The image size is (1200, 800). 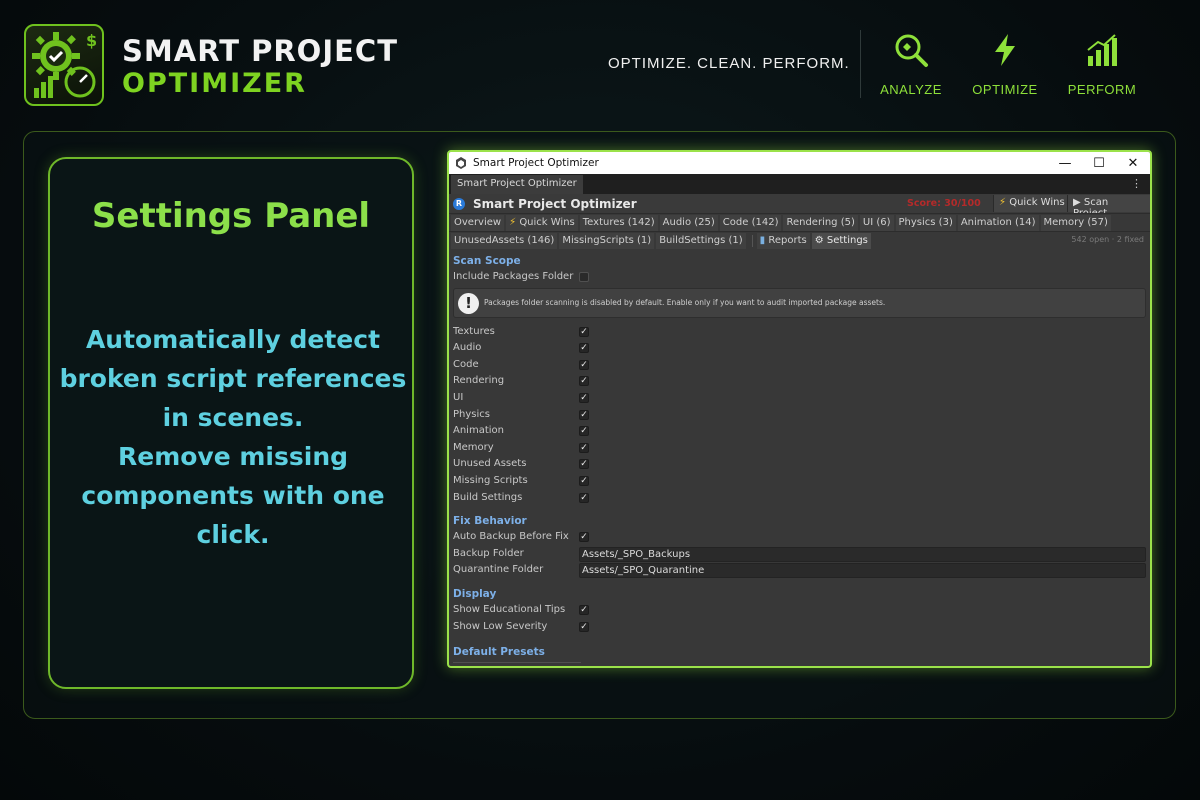 I want to click on setting-row: Backup Folder Assets/_SPO_Backups, so click(x=799, y=554).